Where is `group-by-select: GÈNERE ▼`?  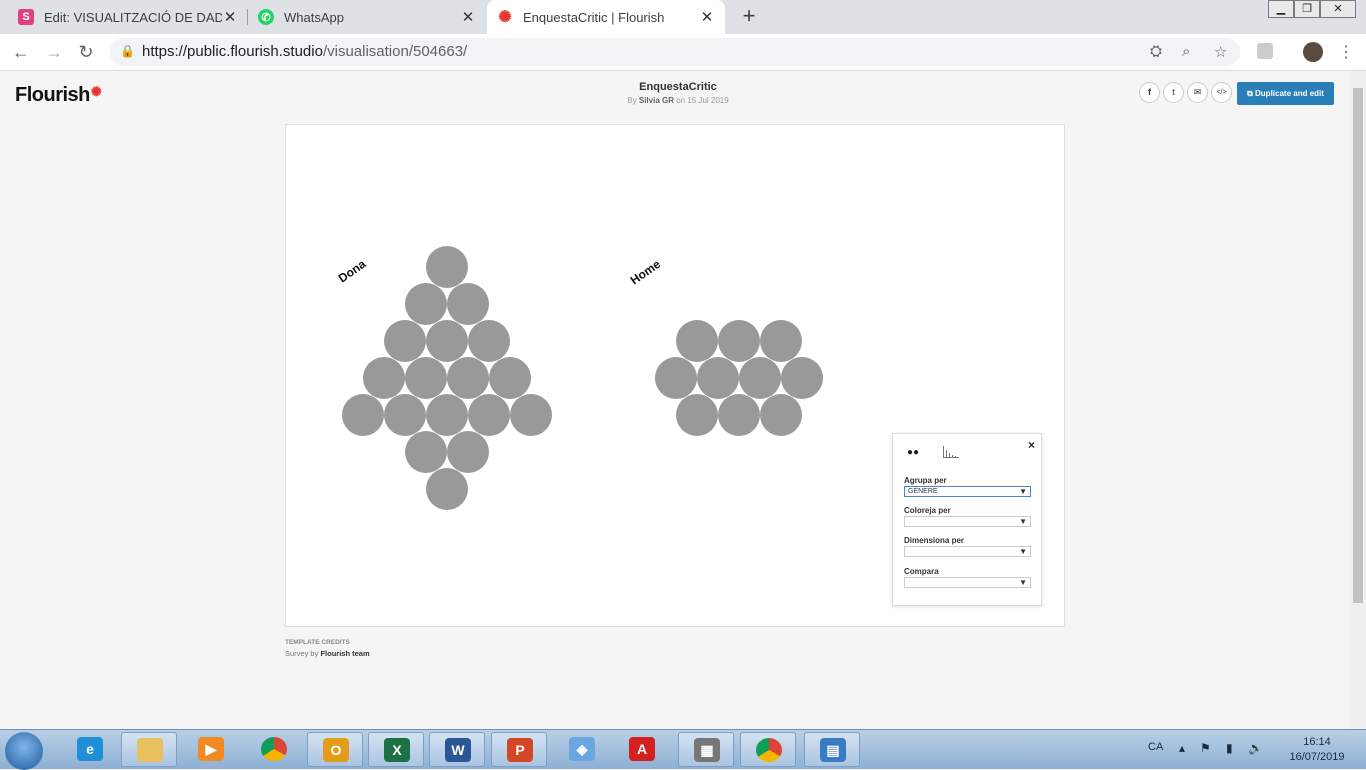 group-by-select: GÈNERE ▼ is located at coordinates (967, 491).